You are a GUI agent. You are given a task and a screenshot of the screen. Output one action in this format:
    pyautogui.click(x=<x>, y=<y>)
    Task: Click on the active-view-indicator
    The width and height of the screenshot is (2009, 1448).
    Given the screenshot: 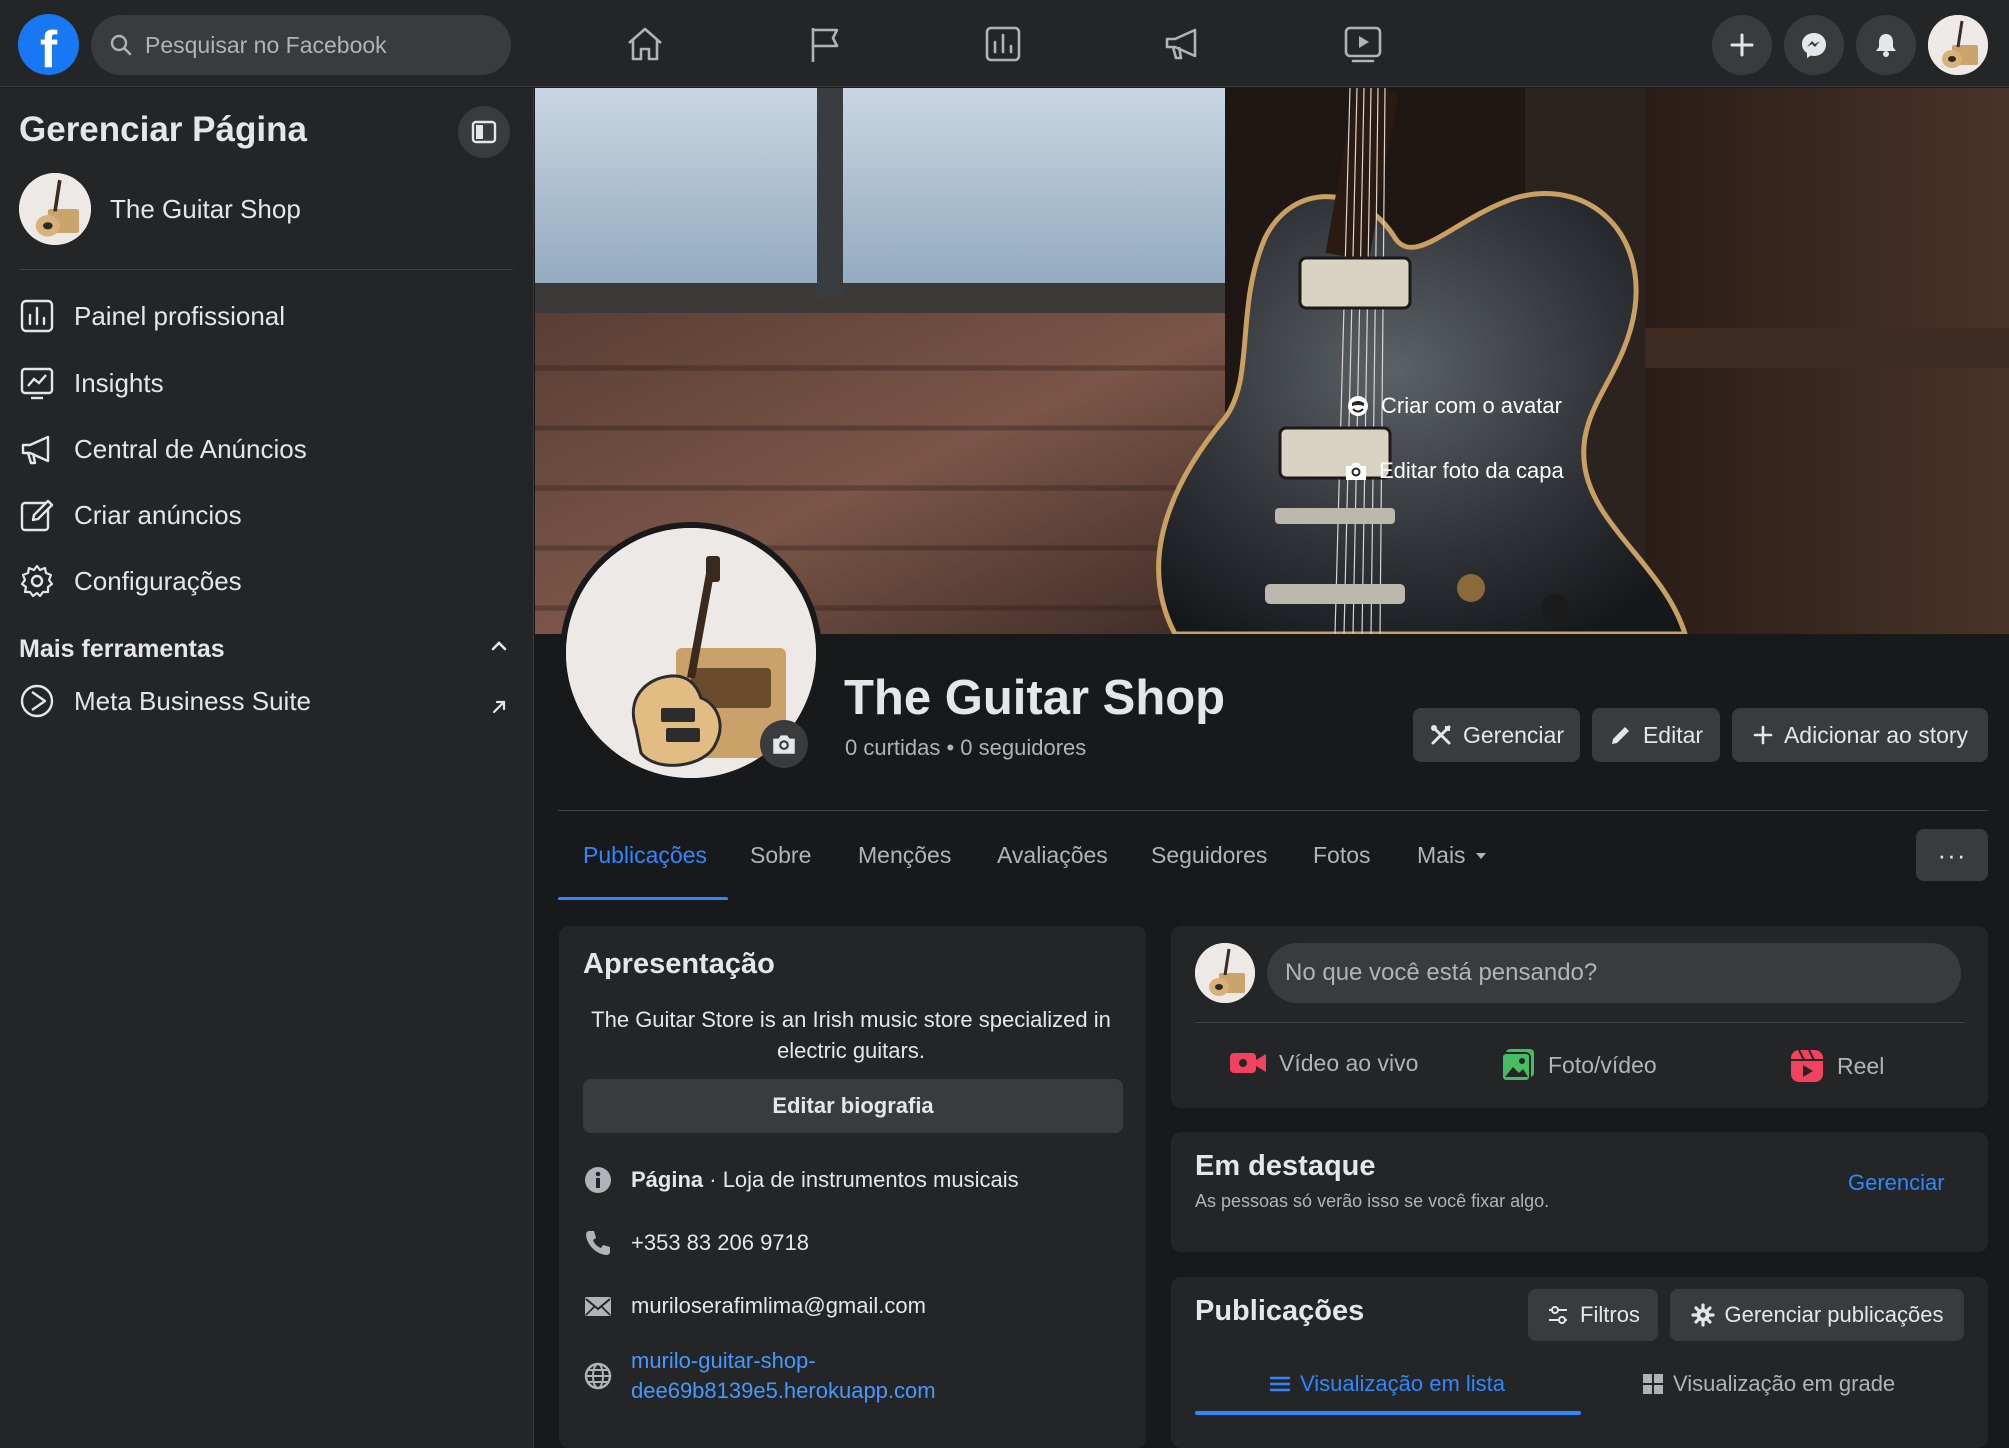 What is the action you would take?
    pyautogui.click(x=1388, y=1413)
    